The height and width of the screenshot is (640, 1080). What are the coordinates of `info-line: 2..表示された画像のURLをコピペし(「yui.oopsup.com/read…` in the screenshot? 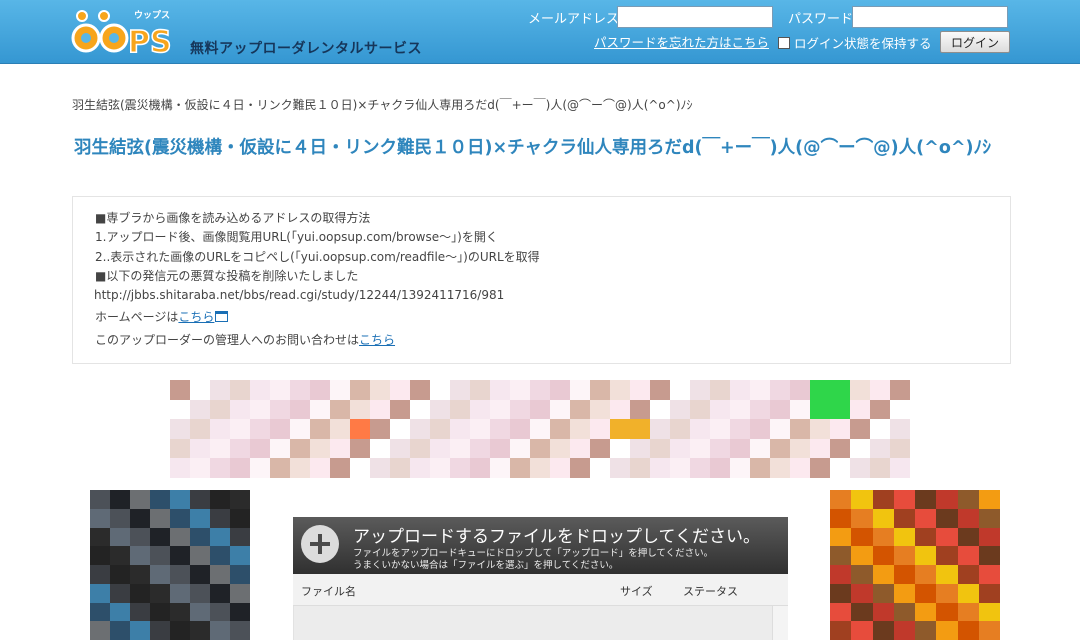 It's located at (317, 256).